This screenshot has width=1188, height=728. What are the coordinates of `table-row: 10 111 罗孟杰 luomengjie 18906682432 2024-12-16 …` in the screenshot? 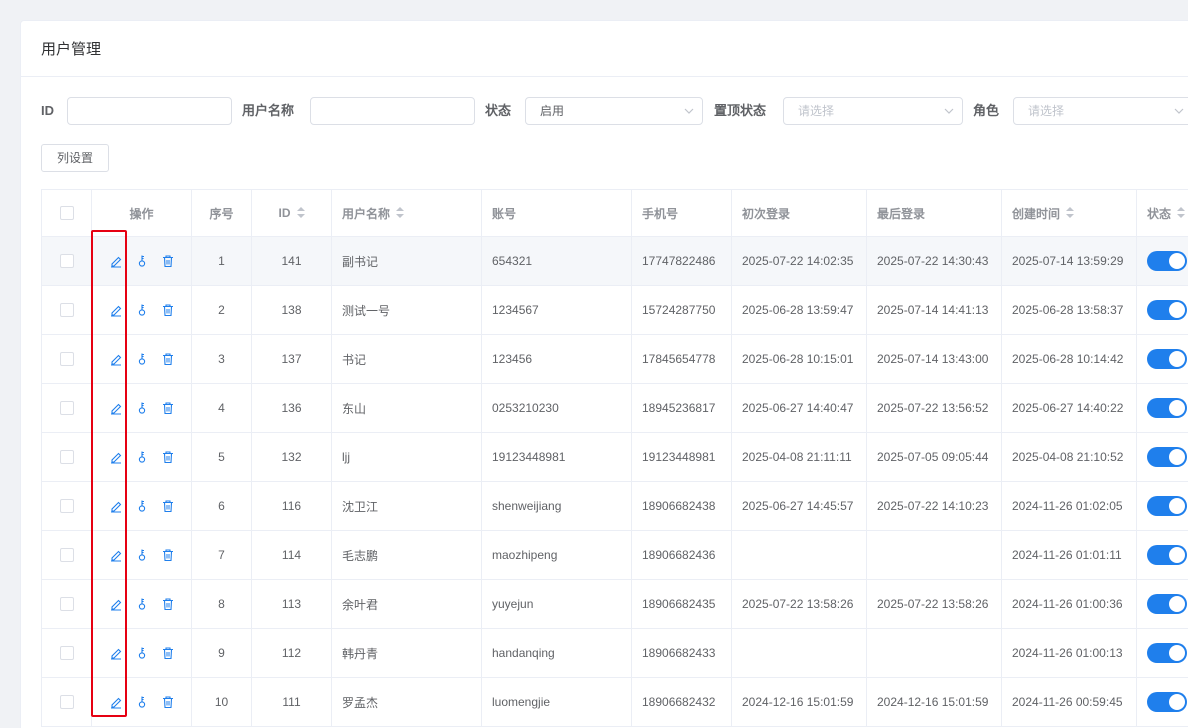 It's located at (615, 702).